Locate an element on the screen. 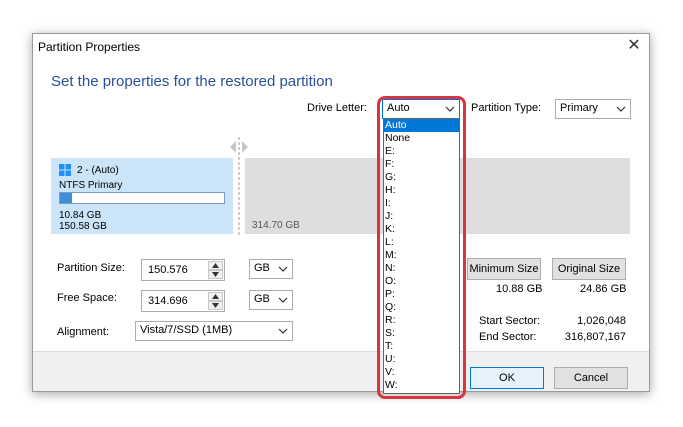 The width and height of the screenshot is (683, 427). dropdown-option: F: is located at coordinates (421, 164).